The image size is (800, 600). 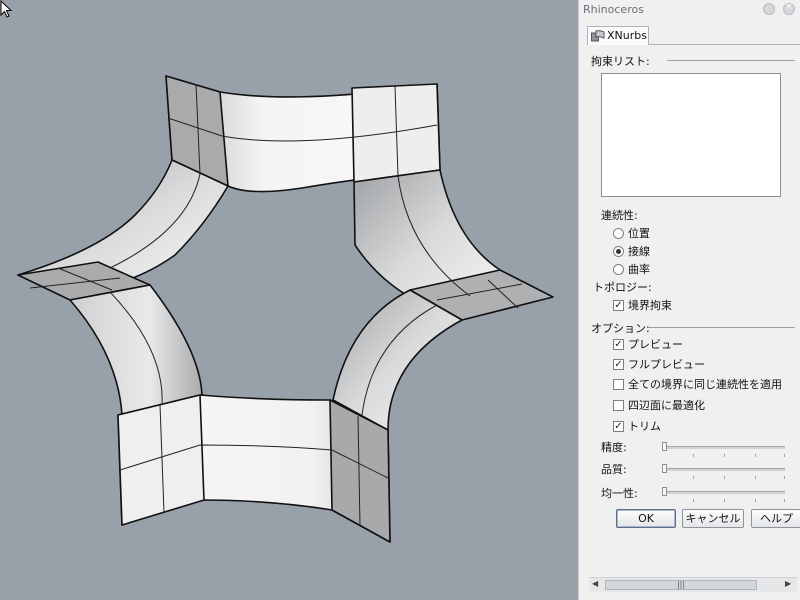 I want to click on boundary-constraint-option: ✓ 境界拘束, so click(x=642, y=305).